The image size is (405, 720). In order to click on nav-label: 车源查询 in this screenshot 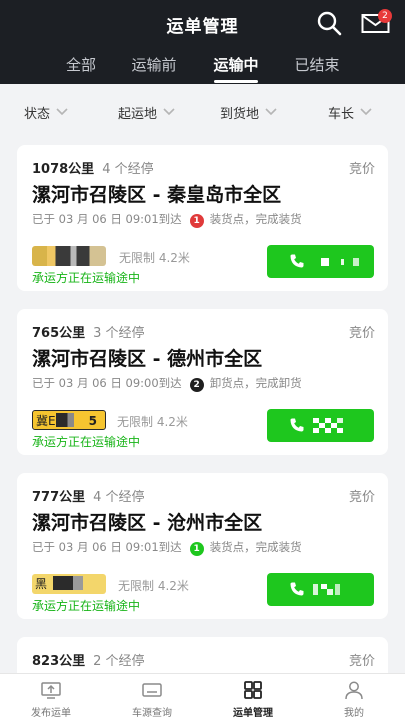, I will do `click(152, 713)`.